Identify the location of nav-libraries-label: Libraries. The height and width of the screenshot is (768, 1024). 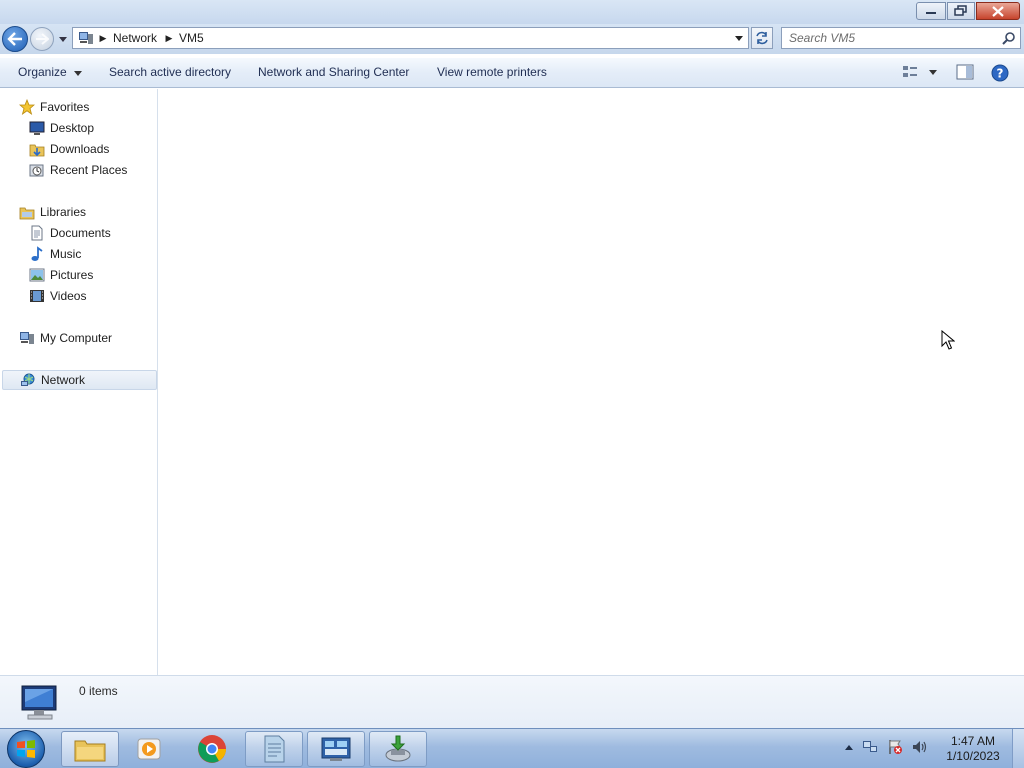
(63, 212).